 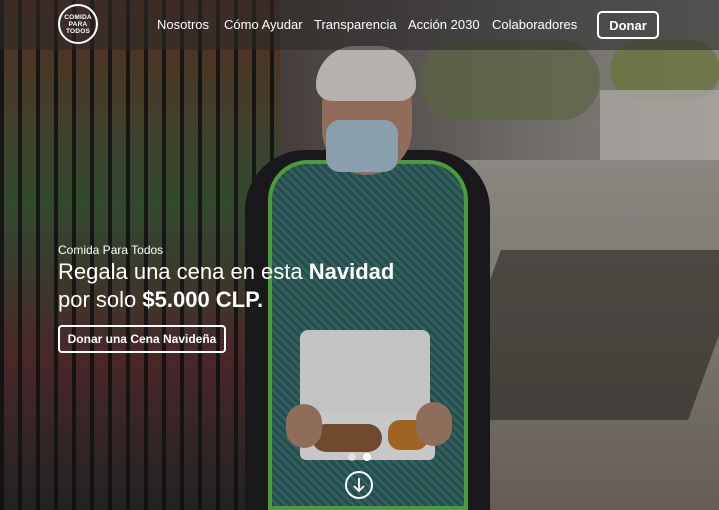 What do you see at coordinates (355, 24) in the screenshot?
I see `nav-link-transparencia: Transparencia` at bounding box center [355, 24].